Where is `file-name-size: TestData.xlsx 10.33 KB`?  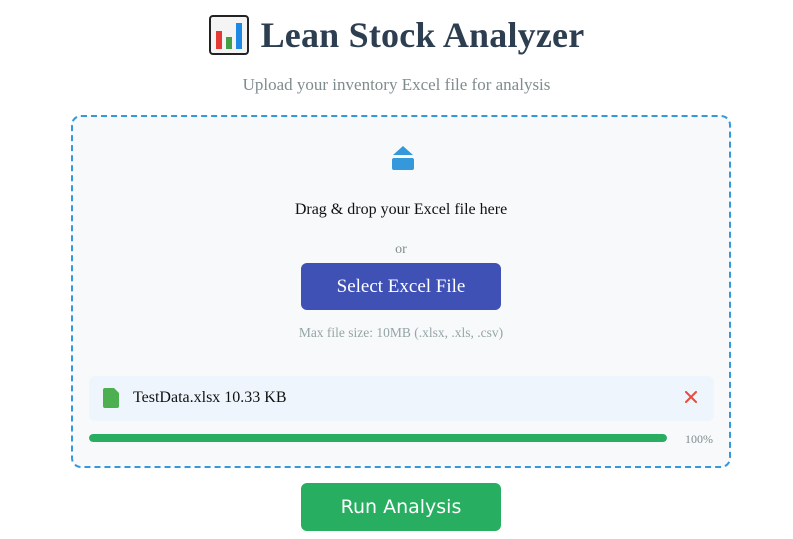
file-name-size: TestData.xlsx 10.33 KB is located at coordinates (210, 397).